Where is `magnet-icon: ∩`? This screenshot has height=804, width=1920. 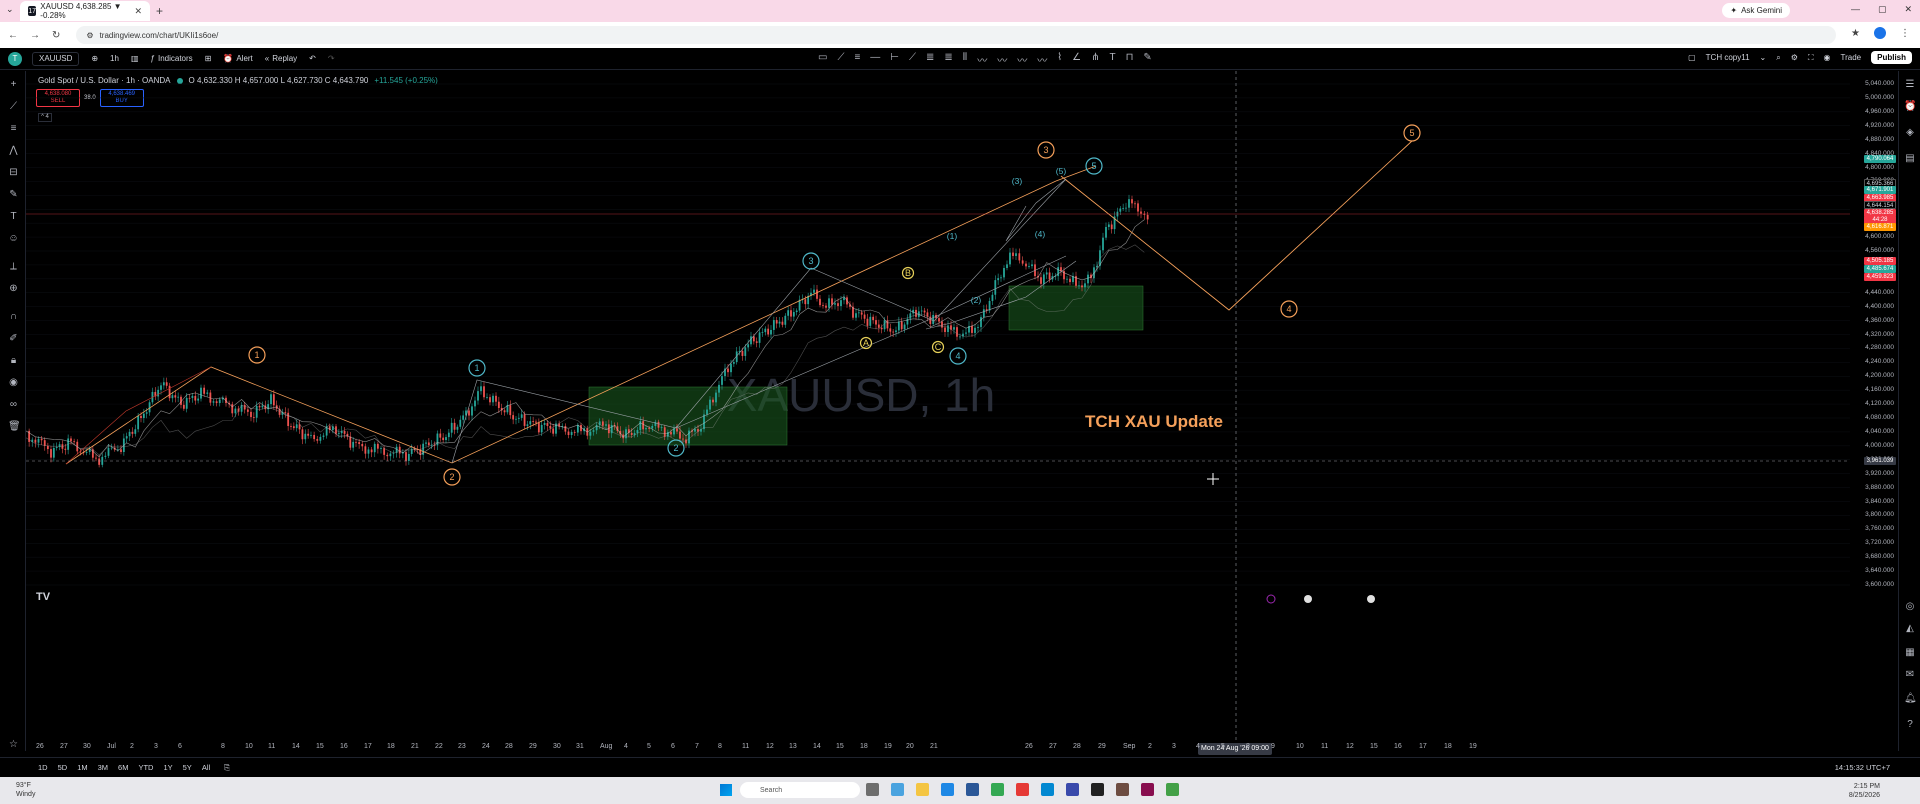 magnet-icon: ∩ is located at coordinates (13, 316).